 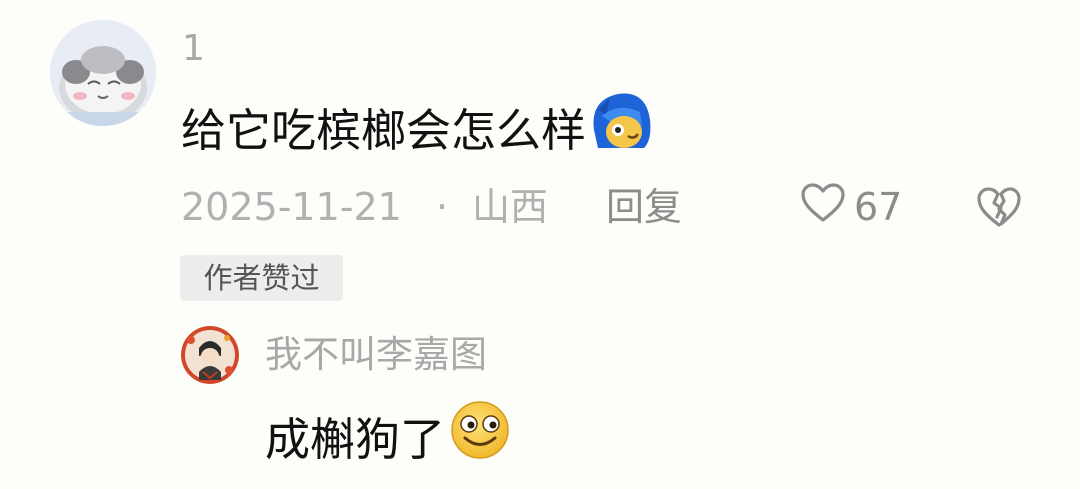 What do you see at coordinates (103, 73) in the screenshot?
I see `avatar` at bounding box center [103, 73].